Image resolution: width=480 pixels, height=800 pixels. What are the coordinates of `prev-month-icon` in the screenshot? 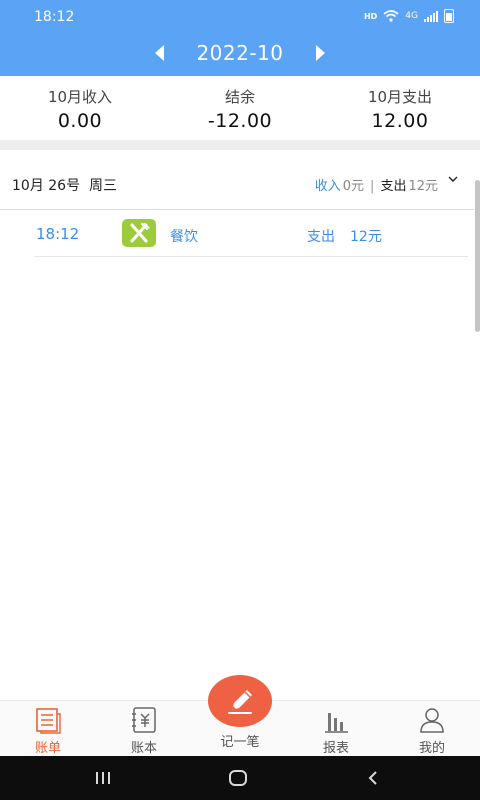 It's located at (159, 53).